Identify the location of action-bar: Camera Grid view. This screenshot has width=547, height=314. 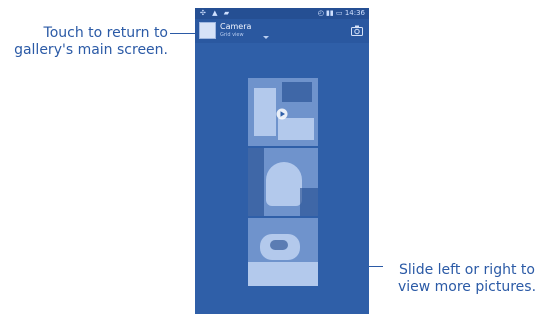
(282, 31).